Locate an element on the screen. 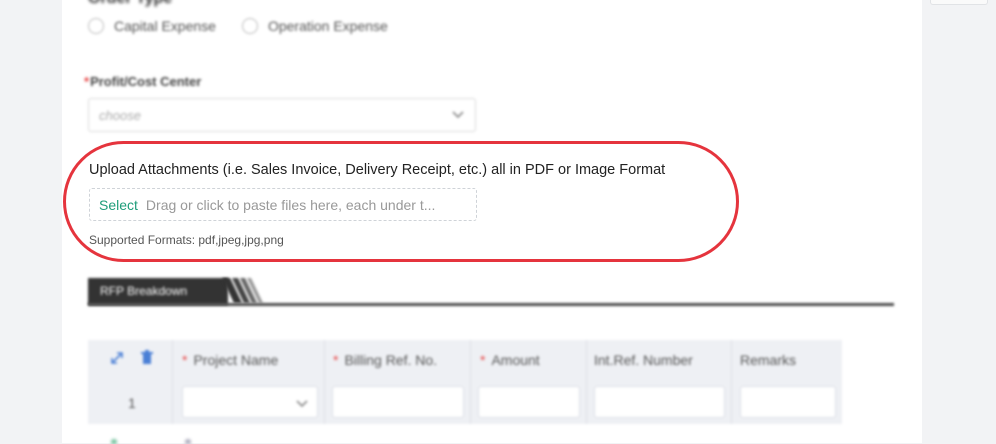 The width and height of the screenshot is (996, 444). profit-center-label: *Profit/Cost Center is located at coordinates (142, 81).